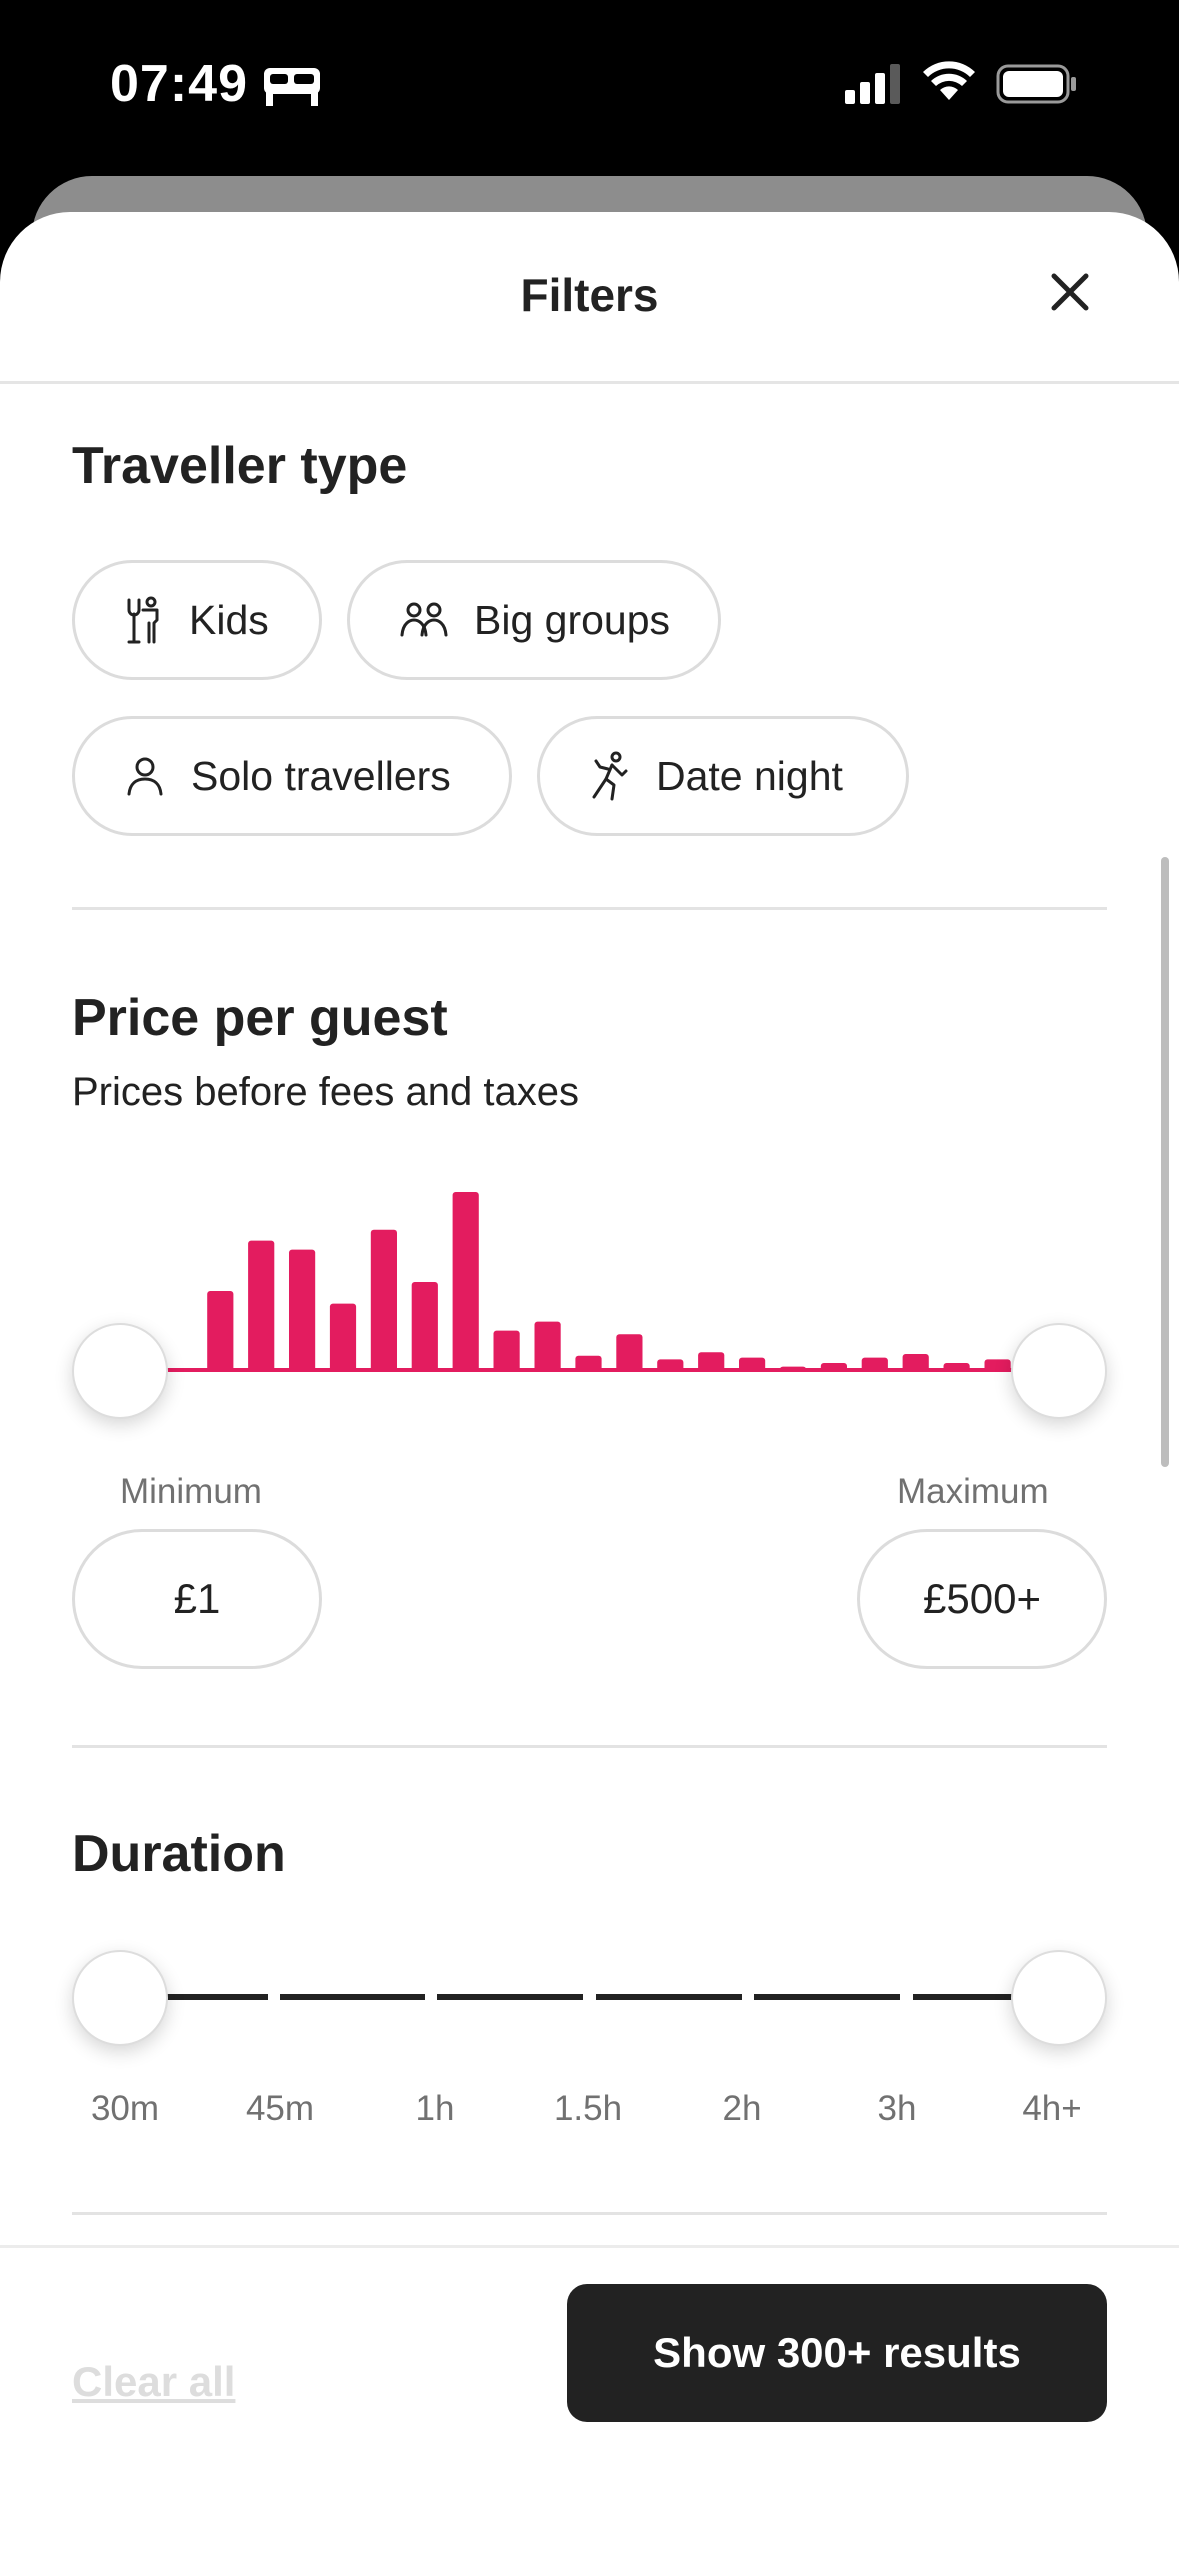  I want to click on price-min-handle, so click(120, 1371).